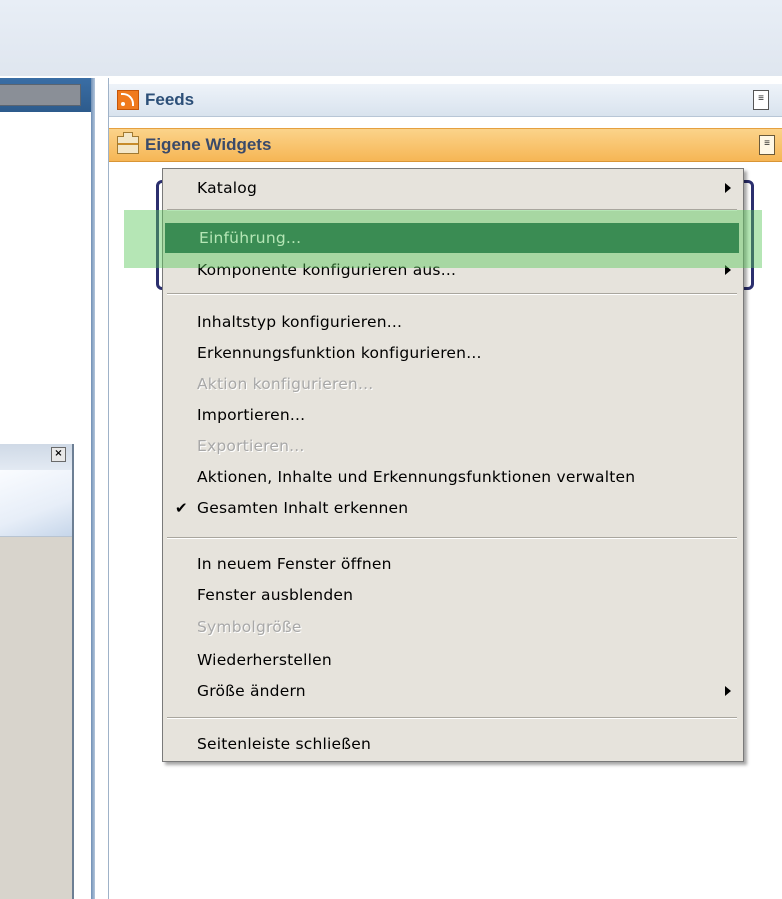 The height and width of the screenshot is (899, 782). Describe the element at coordinates (284, 744) in the screenshot. I see `menu-item-label: Seitenleiste schließen` at that location.